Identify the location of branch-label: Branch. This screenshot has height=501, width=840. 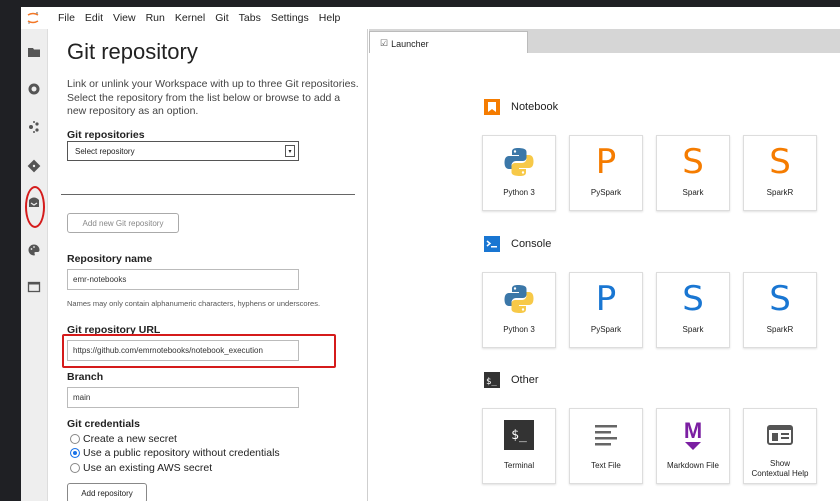
(85, 377).